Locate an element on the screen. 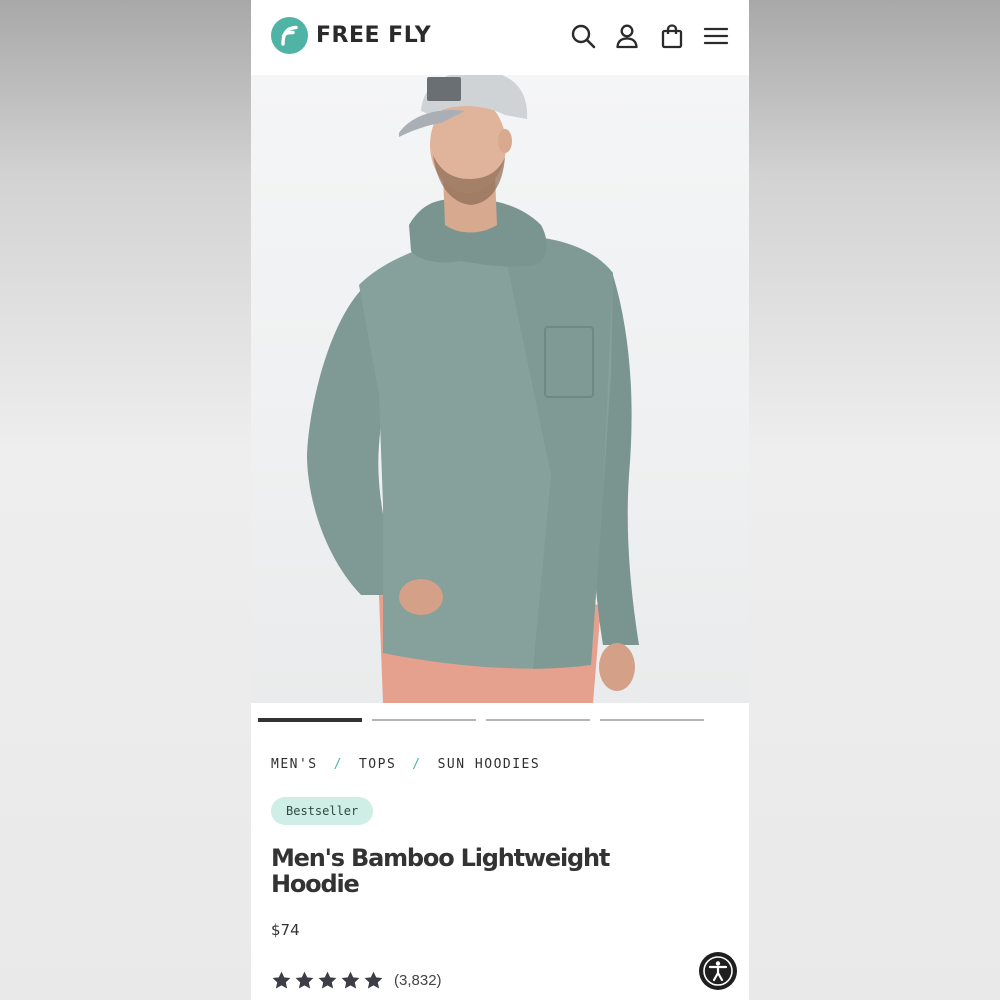  brand-logo: FREE FLY is located at coordinates (351, 35).